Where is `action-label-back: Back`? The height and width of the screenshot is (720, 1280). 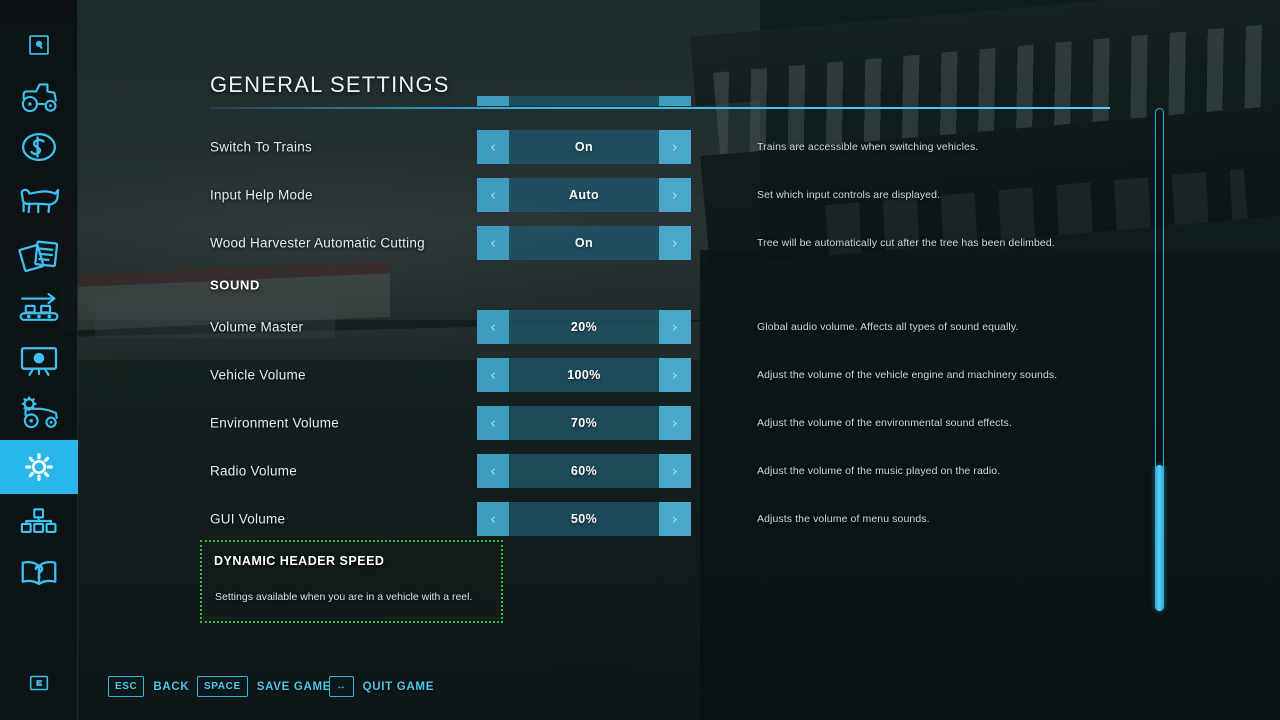 action-label-back: Back is located at coordinates (171, 686).